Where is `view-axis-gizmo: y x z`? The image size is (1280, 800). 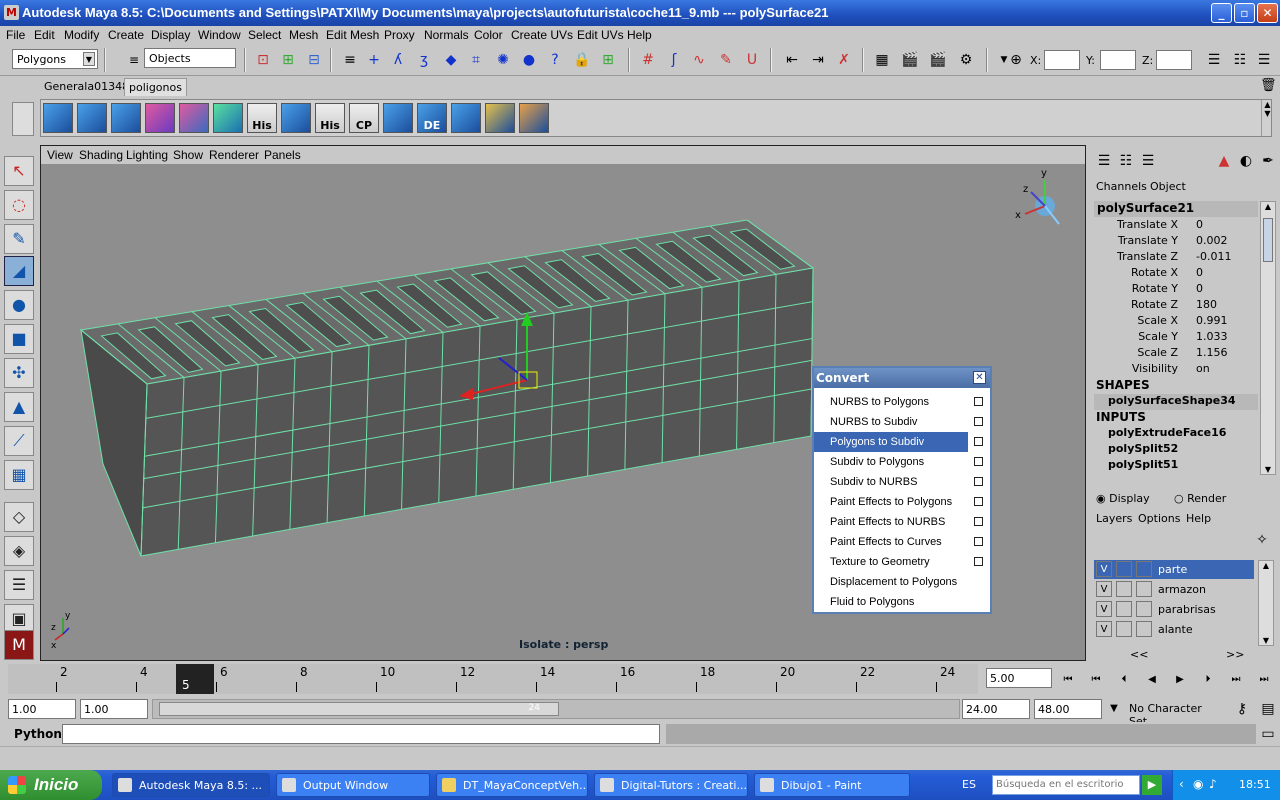 view-axis-gizmo: y x z is located at coordinates (1037, 196).